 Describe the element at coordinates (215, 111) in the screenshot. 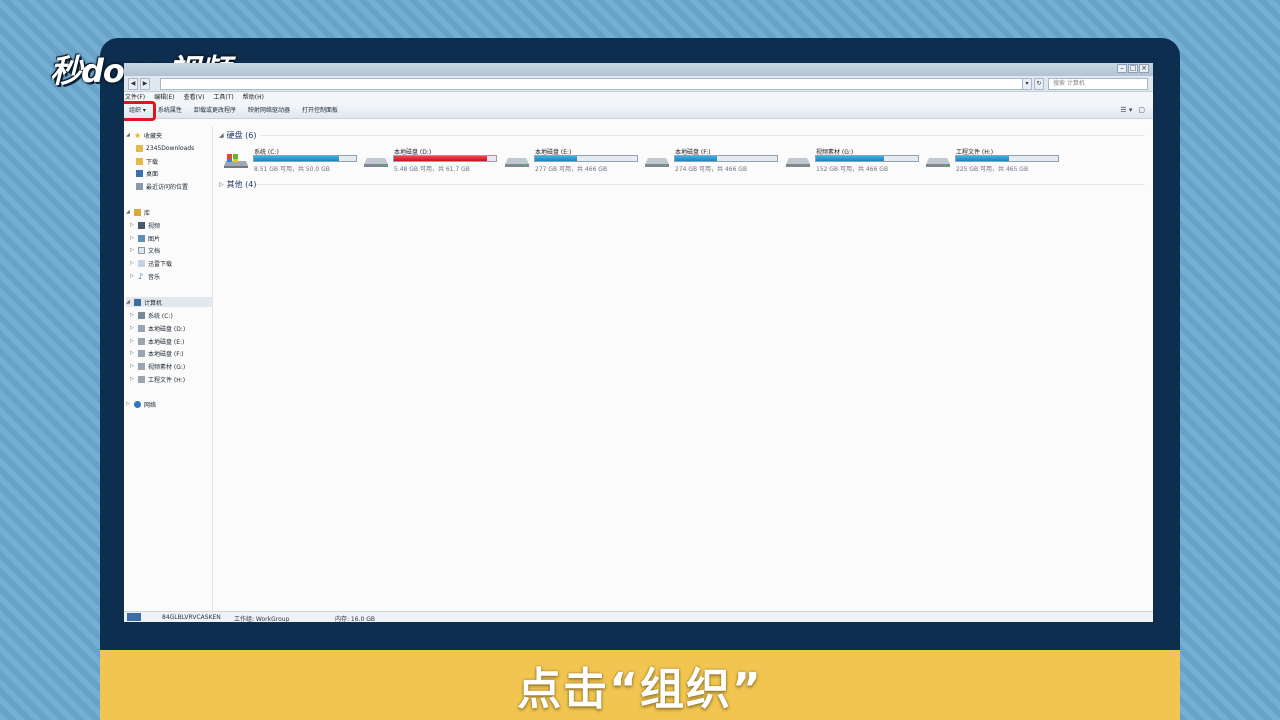

I see `uninstall-program-button: 卸载或更改程序` at that location.